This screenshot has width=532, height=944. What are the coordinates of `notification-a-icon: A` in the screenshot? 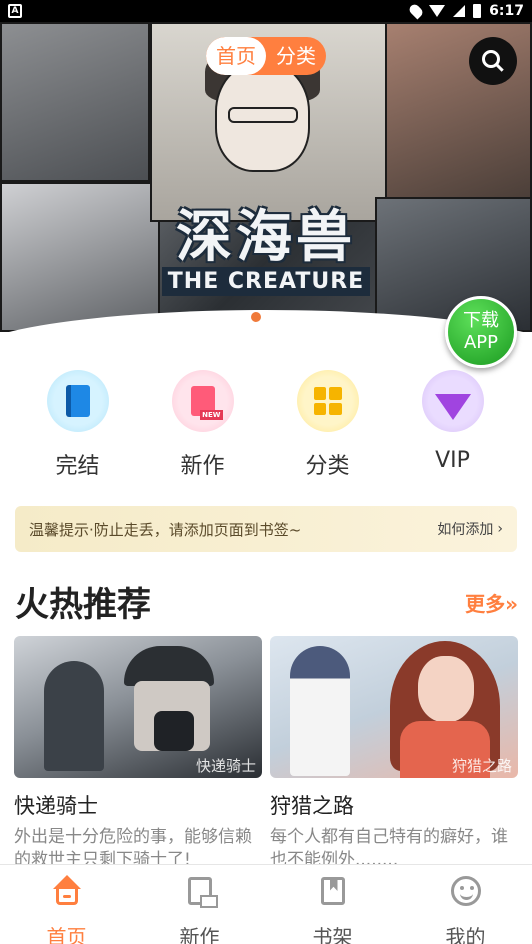 It's located at (15, 11).